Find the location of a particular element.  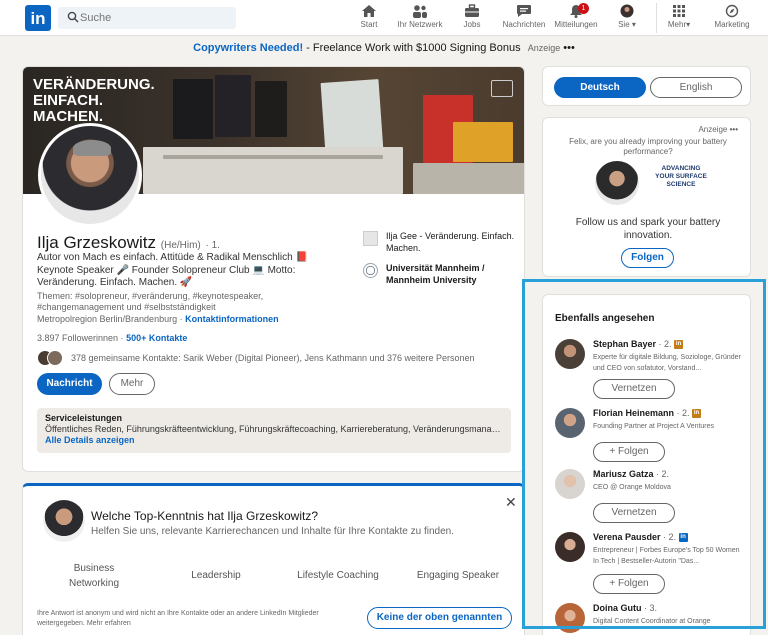

services-heading: Serviceleistungen is located at coordinates (84, 418).